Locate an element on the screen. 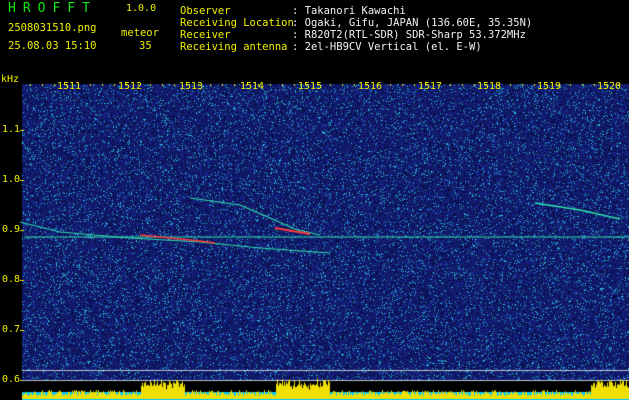 Image resolution: width=629 pixels, height=400 pixels. info-label-location: Receiving Location is located at coordinates (237, 23).